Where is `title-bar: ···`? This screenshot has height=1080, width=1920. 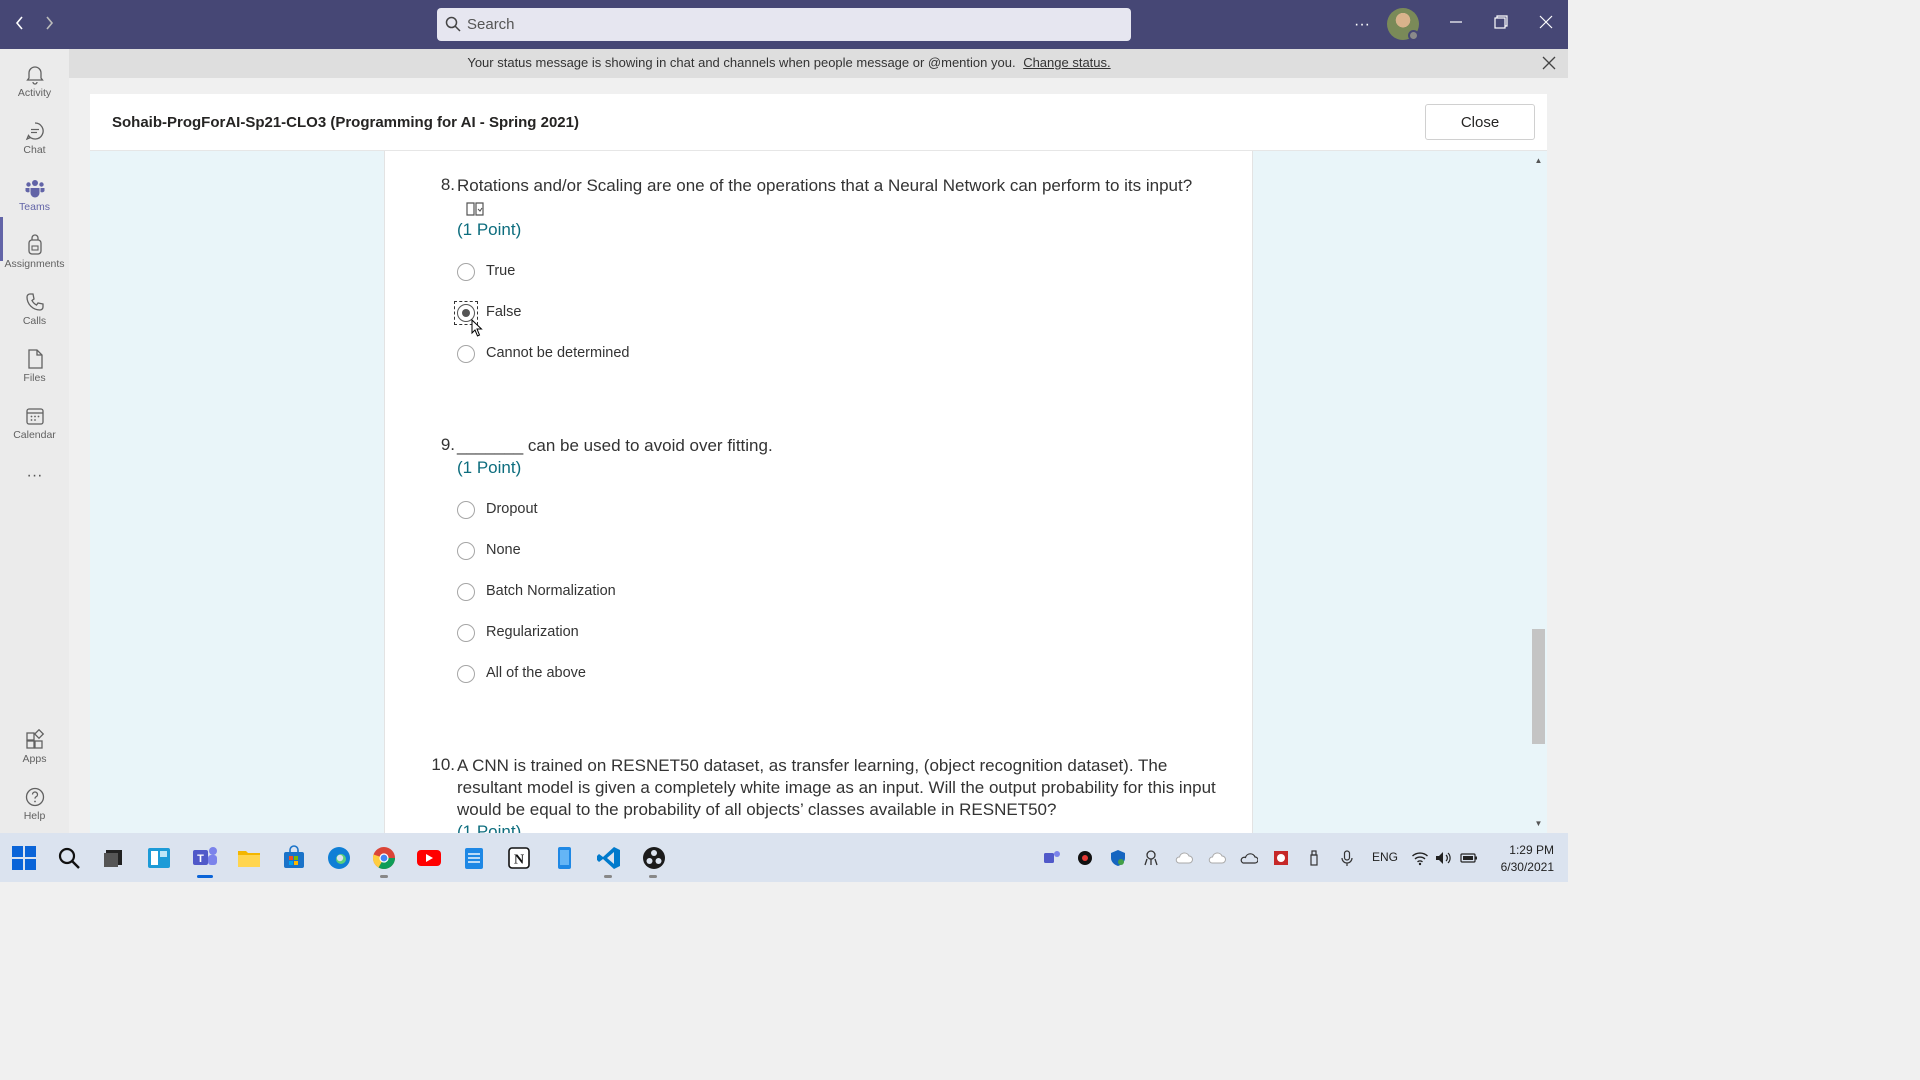
title-bar: ··· is located at coordinates (784, 24).